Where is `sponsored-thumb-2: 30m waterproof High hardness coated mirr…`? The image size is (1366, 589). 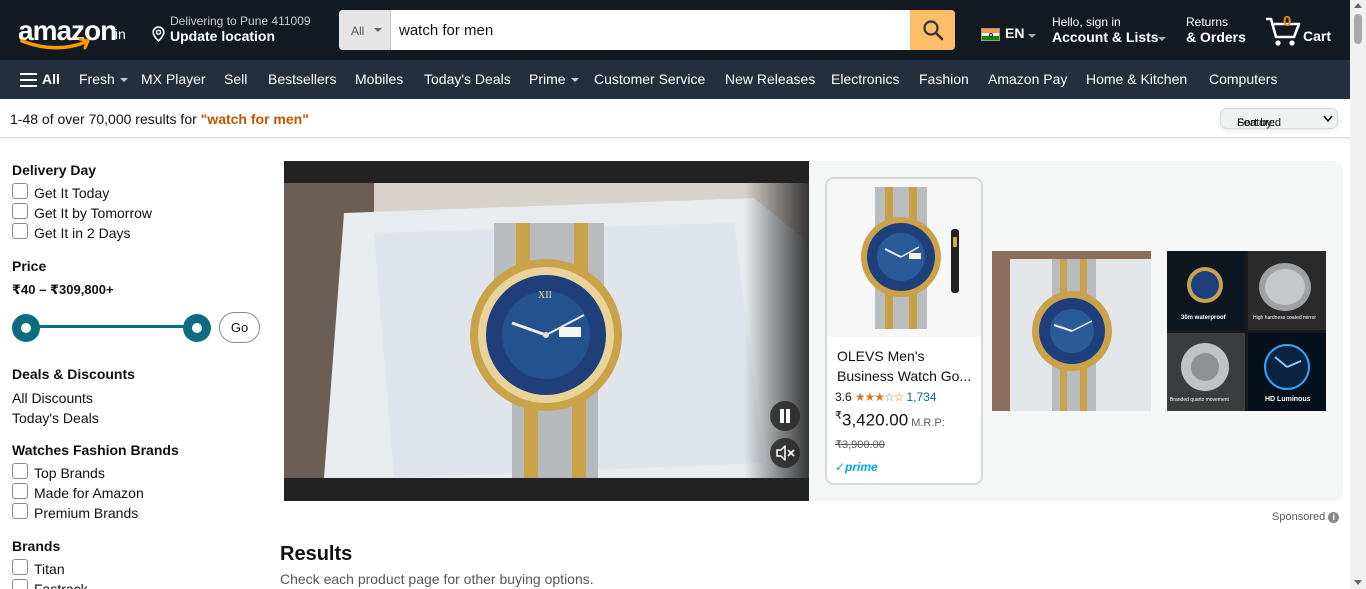
sponsored-thumb-2: 30m waterproof High hardness coated mirr… is located at coordinates (1246, 331).